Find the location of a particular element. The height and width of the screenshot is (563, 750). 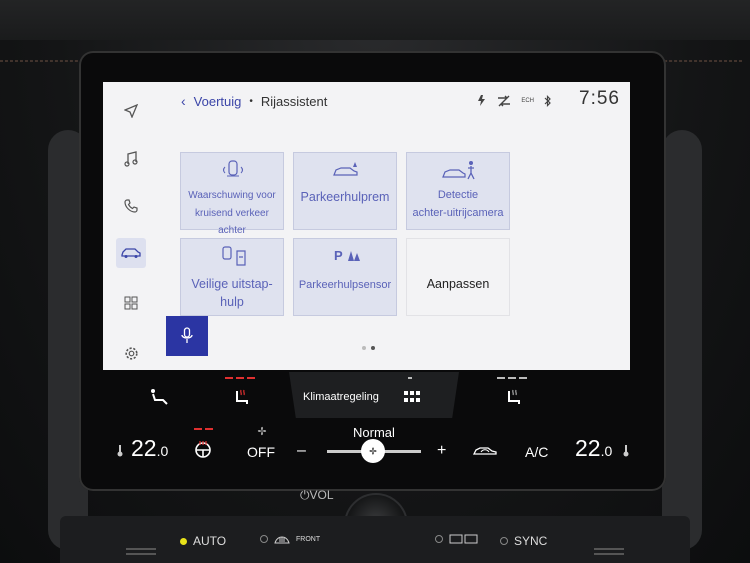

seat-position-button is located at coordinates (159, 399).